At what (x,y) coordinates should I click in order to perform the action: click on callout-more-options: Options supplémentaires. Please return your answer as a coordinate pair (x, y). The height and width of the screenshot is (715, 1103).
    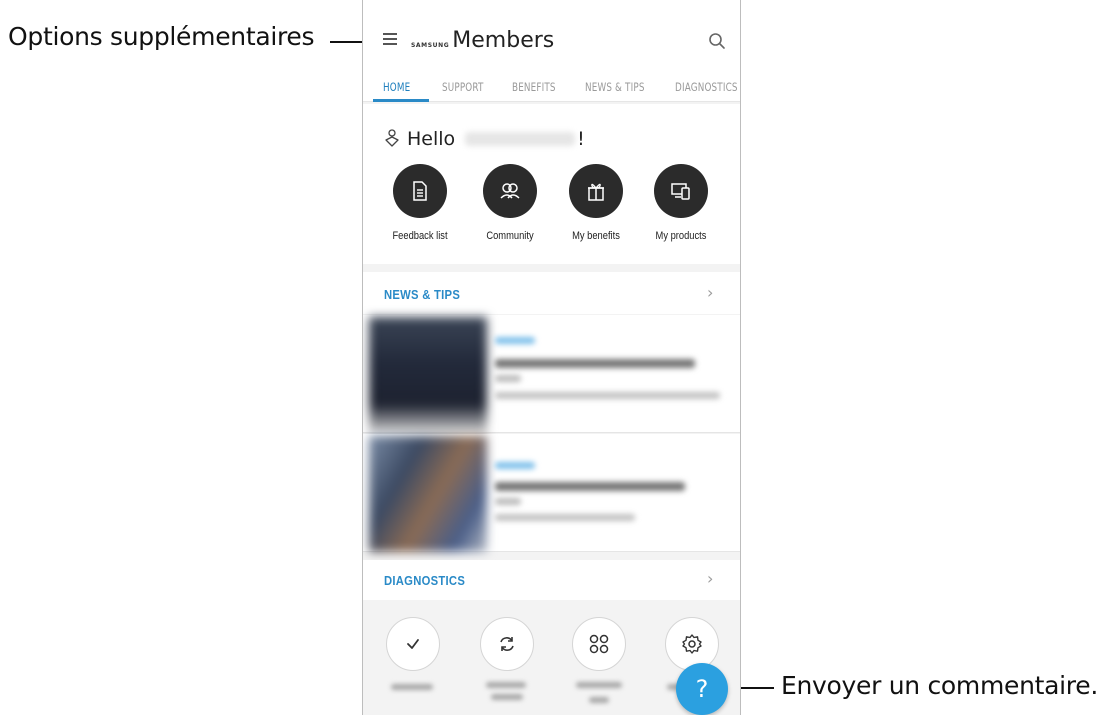
    Looking at the image, I should click on (161, 36).